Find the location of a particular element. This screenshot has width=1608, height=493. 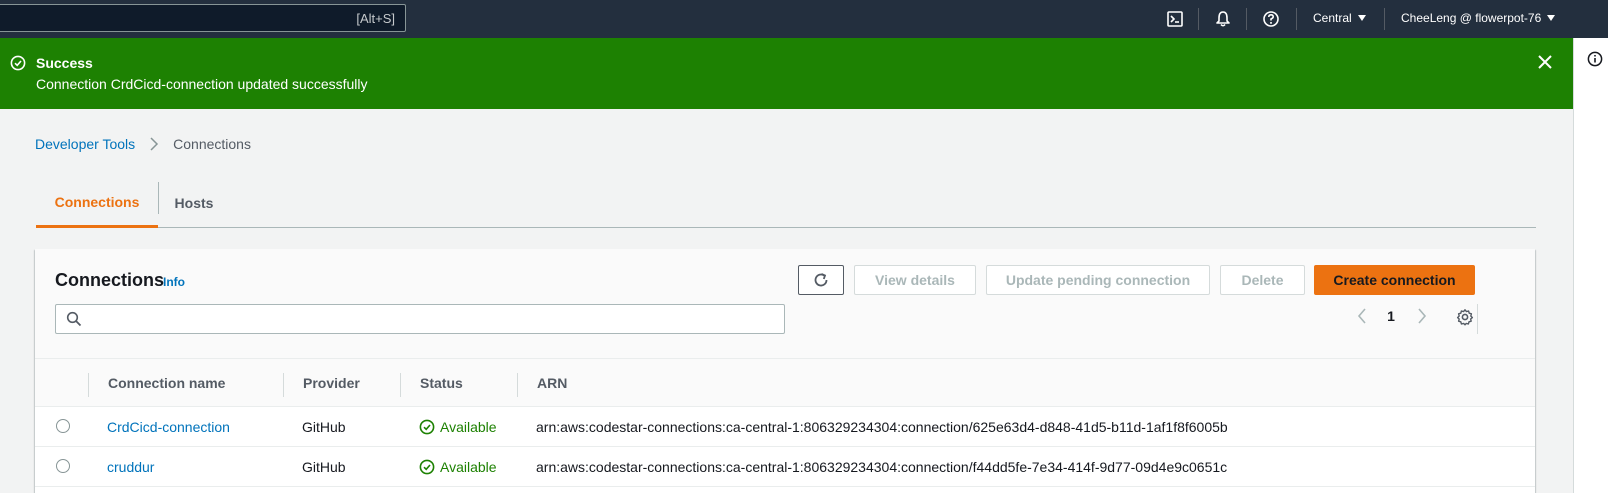

region-label: Central is located at coordinates (1332, 18).